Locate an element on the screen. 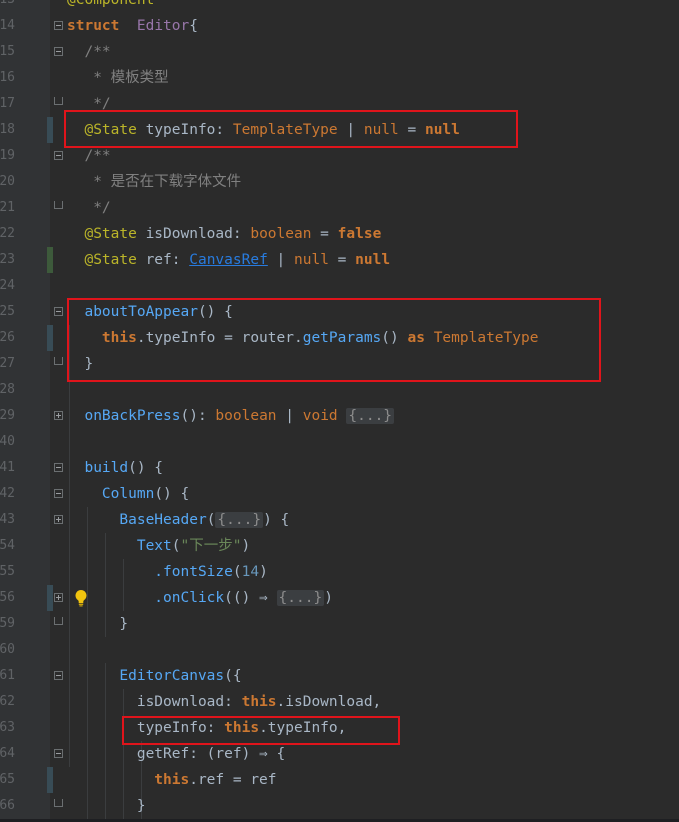  code-text: * 模板类型 is located at coordinates (118, 78).